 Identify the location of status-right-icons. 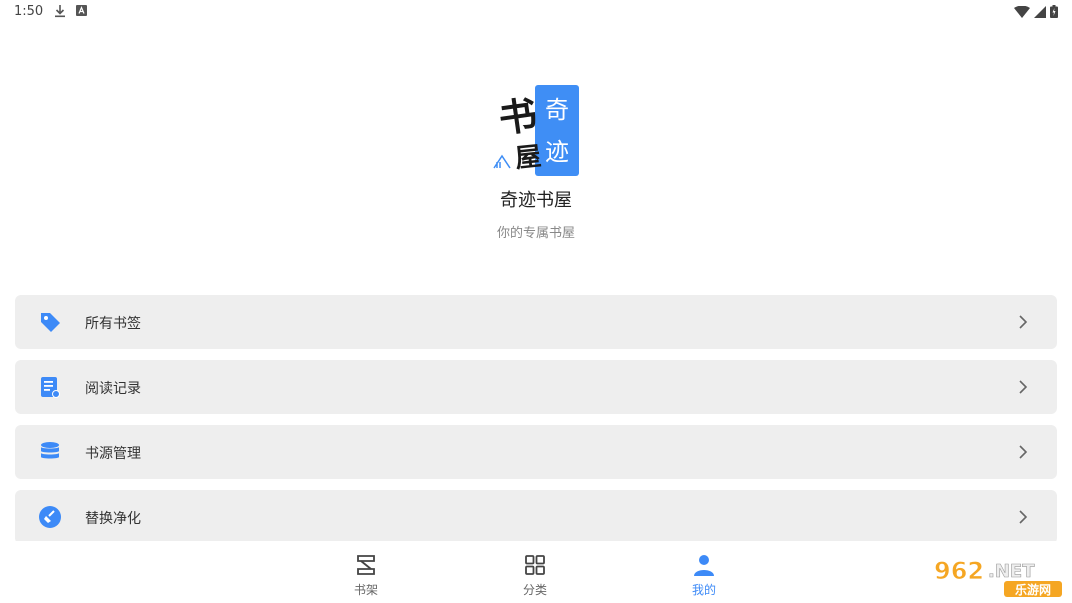
(1036, 11).